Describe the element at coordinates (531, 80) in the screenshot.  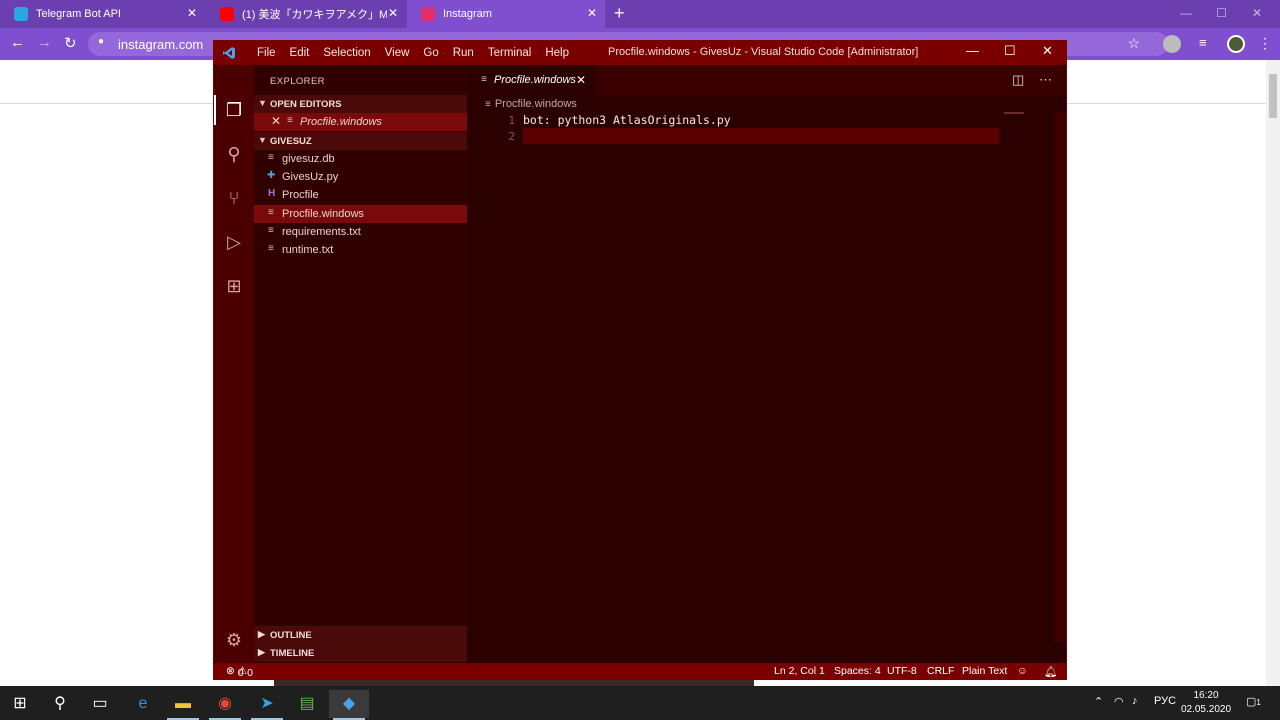
I see `editor-tab-active: ≡ Procfile.windows ✕` at that location.